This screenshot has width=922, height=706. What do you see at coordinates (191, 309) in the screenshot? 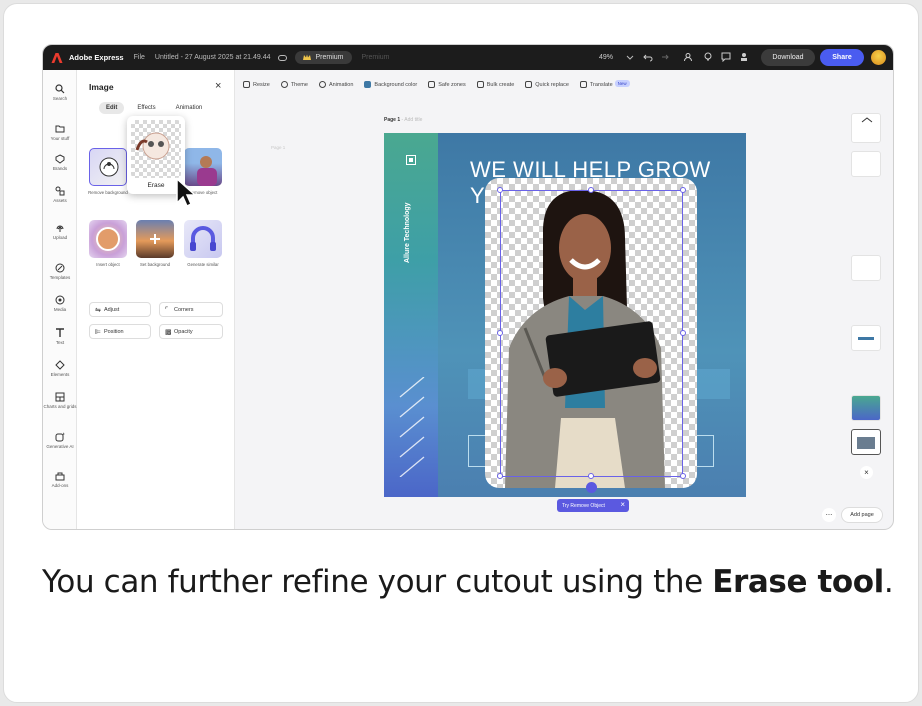
I see `corners-button: ⌜ Corners` at bounding box center [191, 309].